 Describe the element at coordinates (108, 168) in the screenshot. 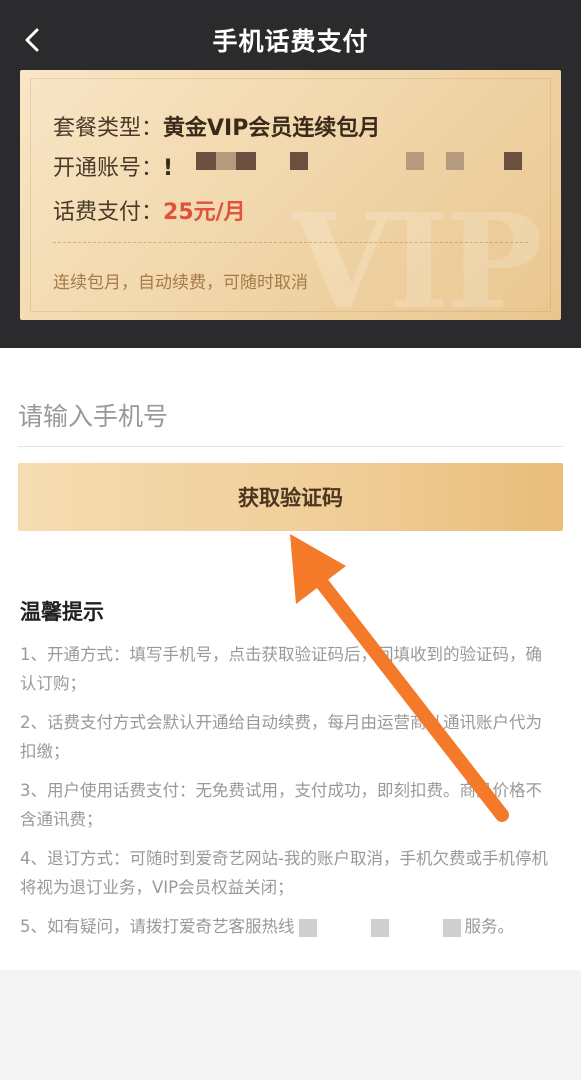

I see `account-label: 开通账号：` at that location.